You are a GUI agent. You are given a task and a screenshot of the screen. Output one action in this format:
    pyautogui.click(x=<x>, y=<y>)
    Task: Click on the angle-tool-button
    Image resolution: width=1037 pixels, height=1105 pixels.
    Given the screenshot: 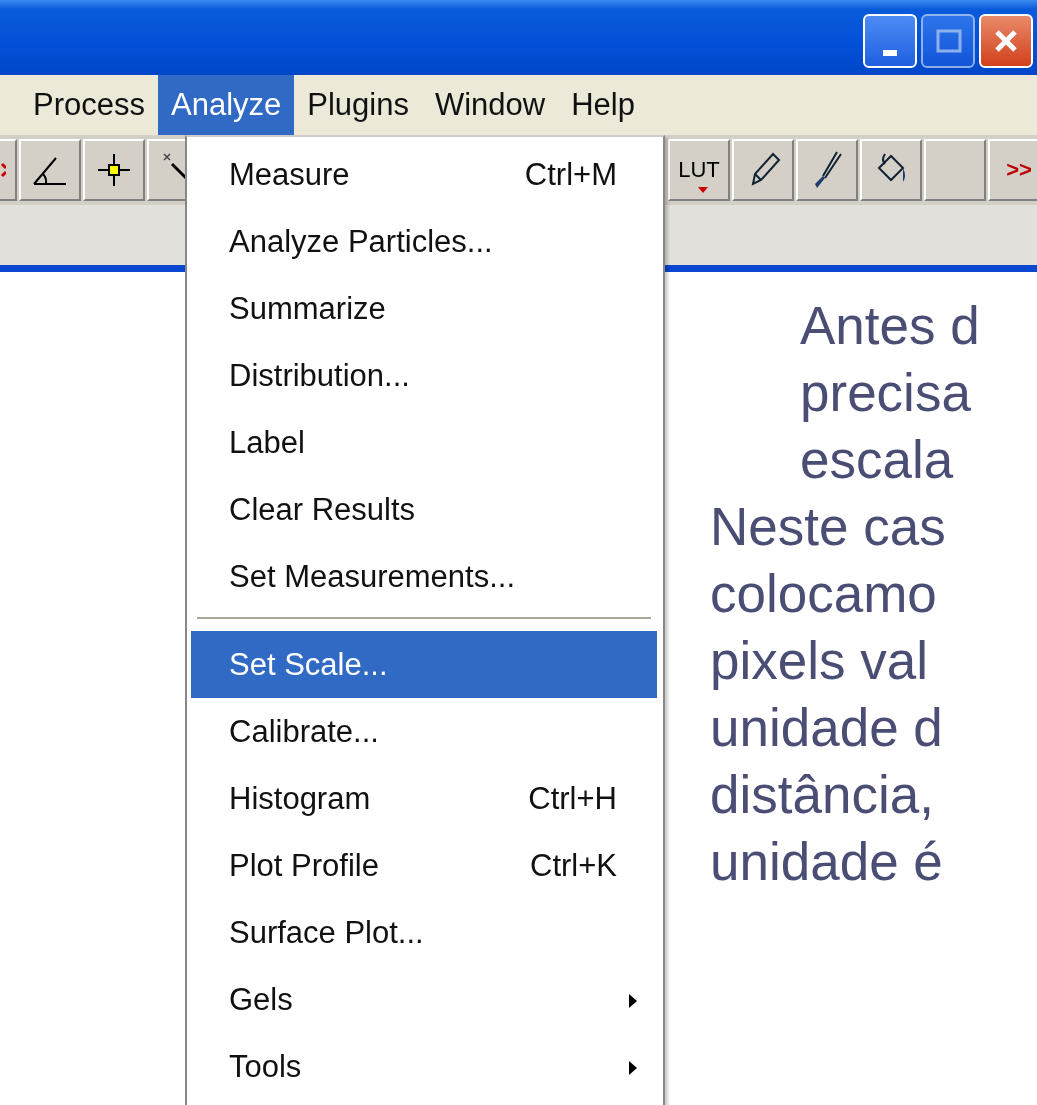 What is the action you would take?
    pyautogui.click(x=50, y=170)
    